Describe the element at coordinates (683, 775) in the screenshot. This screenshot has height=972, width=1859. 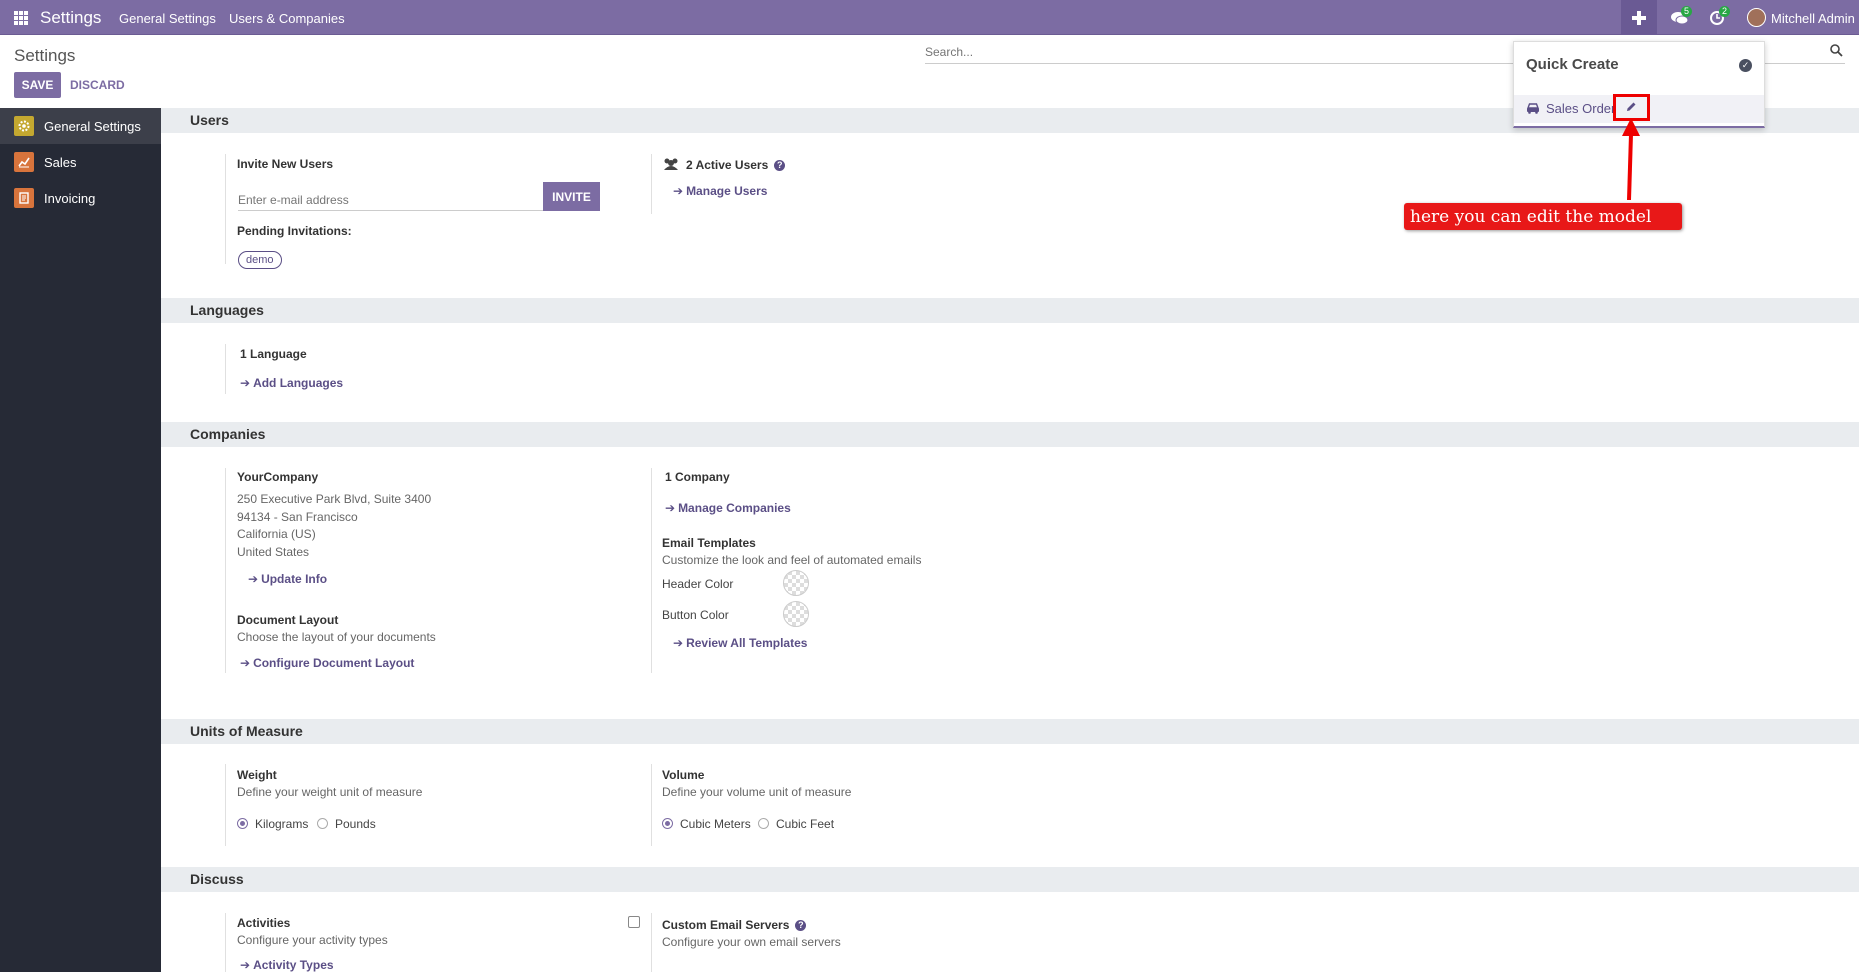
I see `volume-title: Volume` at that location.